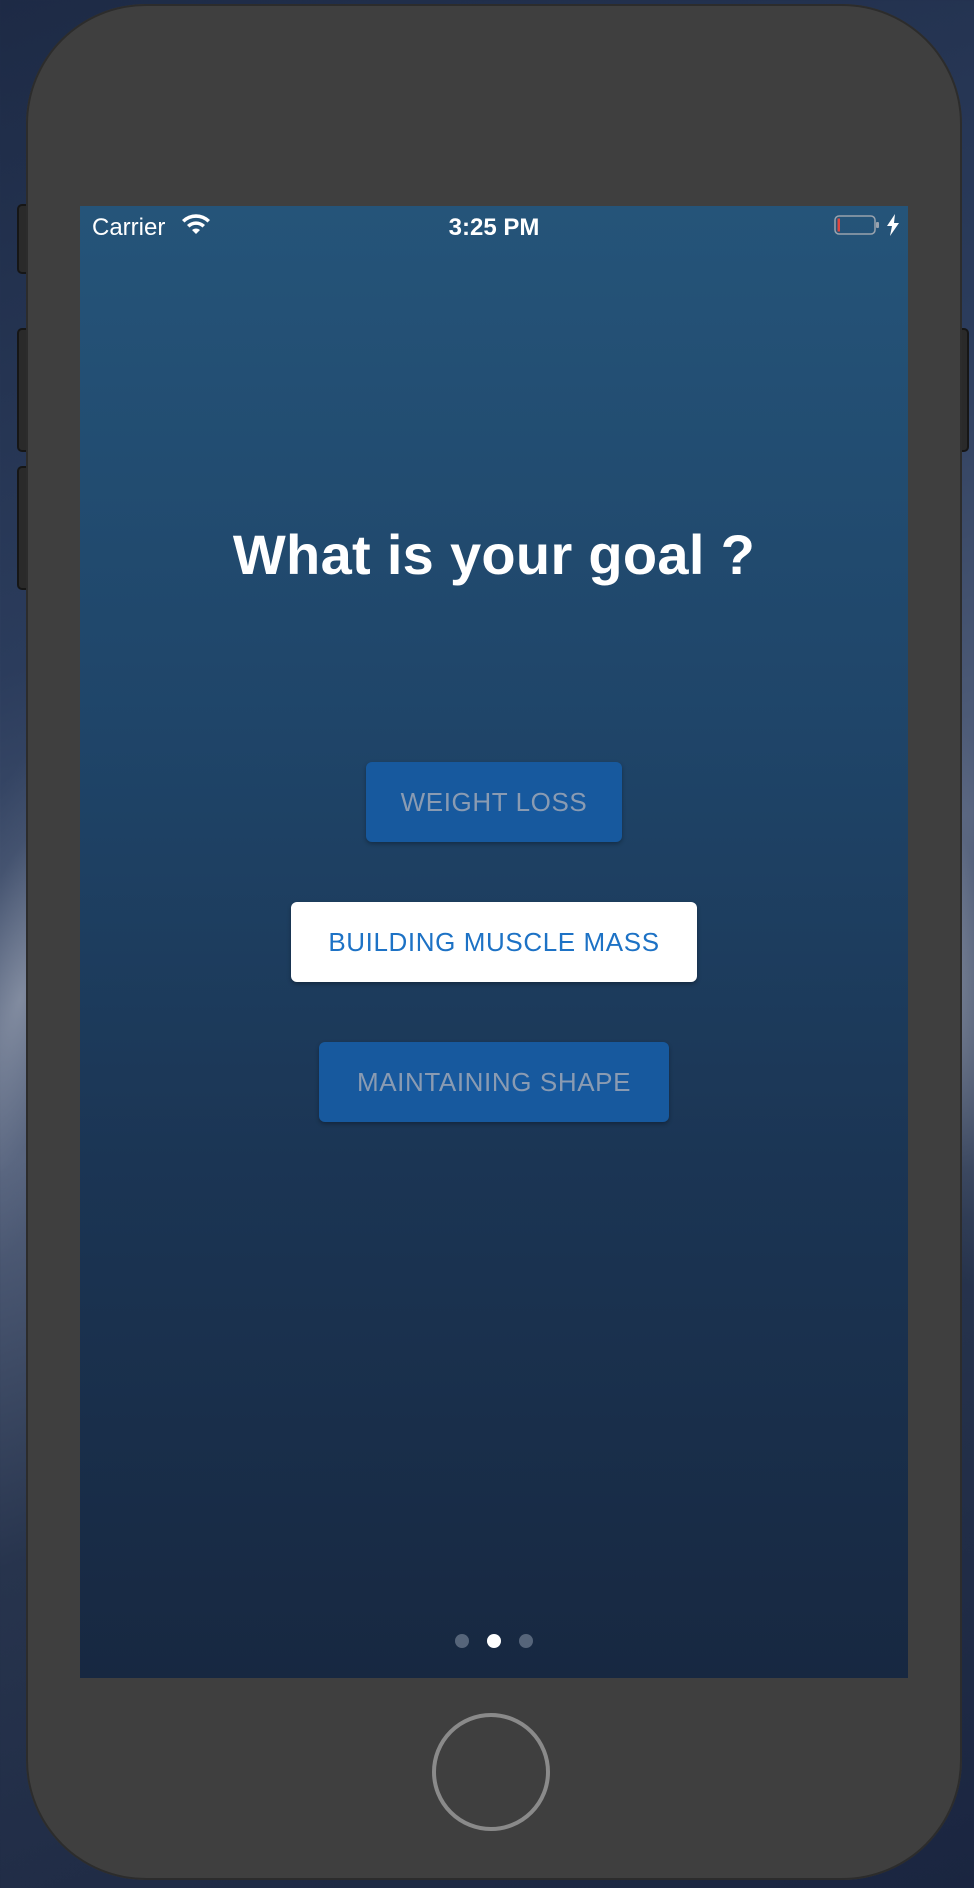 The width and height of the screenshot is (974, 1888). I want to click on status-time: 3:25 PM, so click(494, 227).